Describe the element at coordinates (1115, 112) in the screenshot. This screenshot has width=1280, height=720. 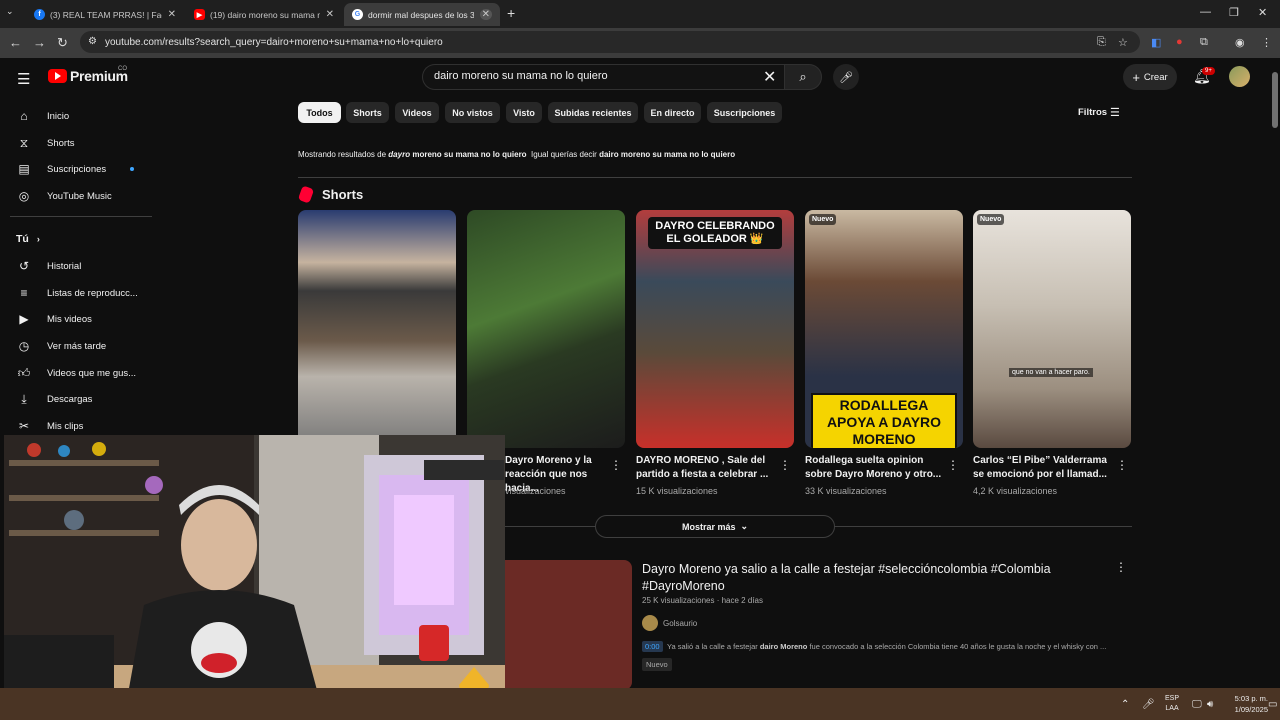
I see `filters-sliders-icon: ☰` at that location.